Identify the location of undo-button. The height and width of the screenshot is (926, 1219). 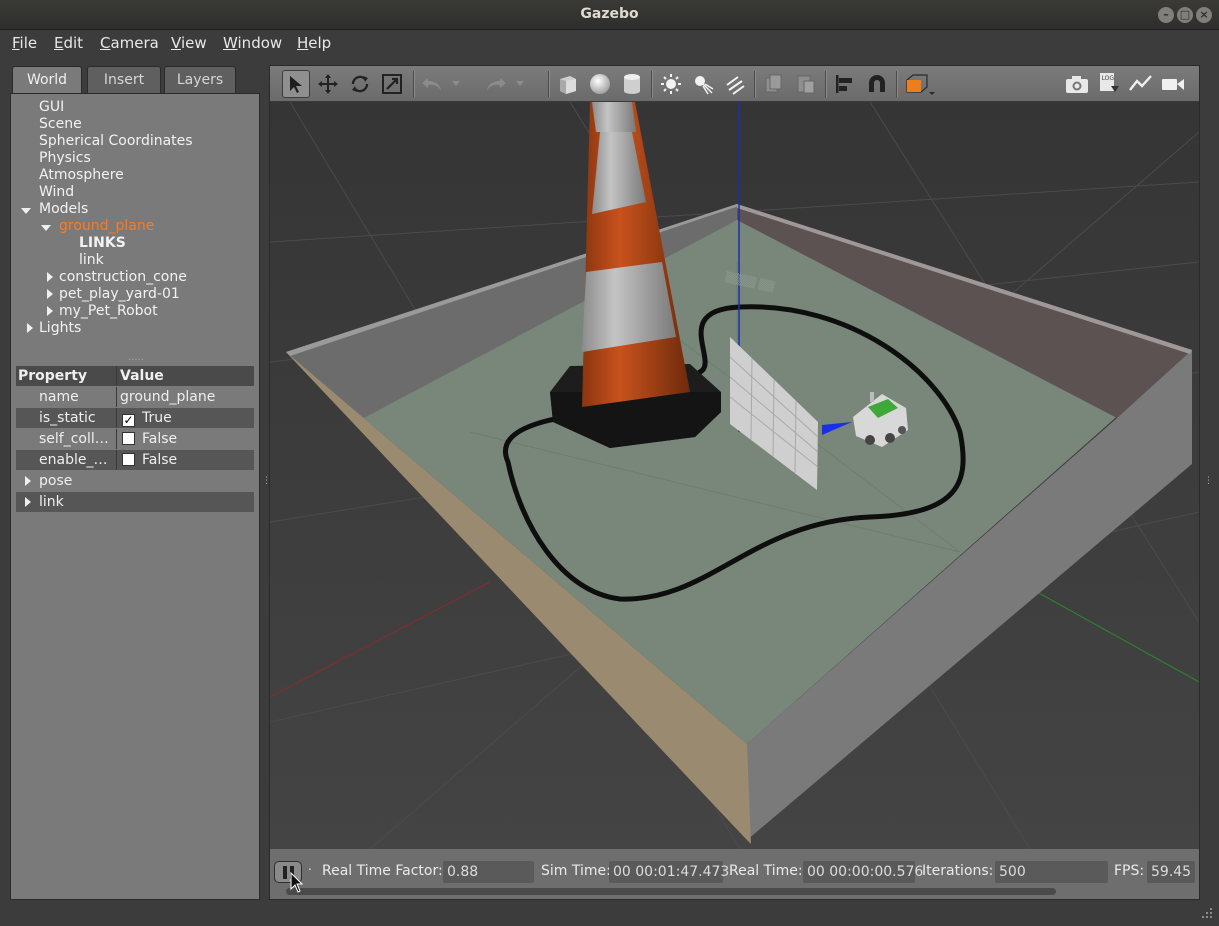
(432, 84).